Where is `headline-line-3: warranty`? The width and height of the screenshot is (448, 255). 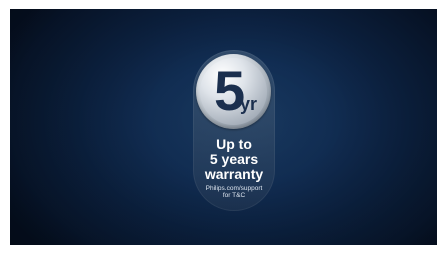 headline-line-3: warranty is located at coordinates (234, 174).